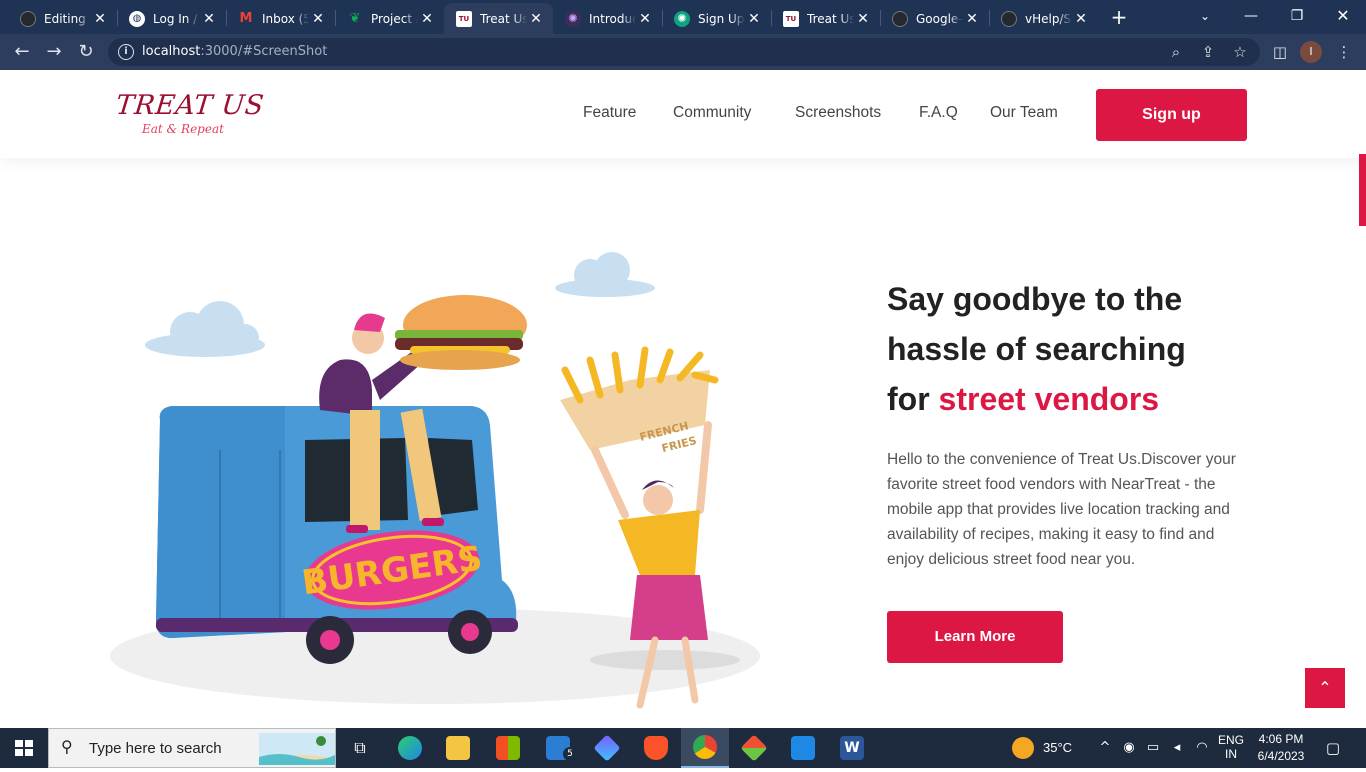 This screenshot has height=772, width=1366. I want to click on hero-accent: street vendors, so click(1049, 399).